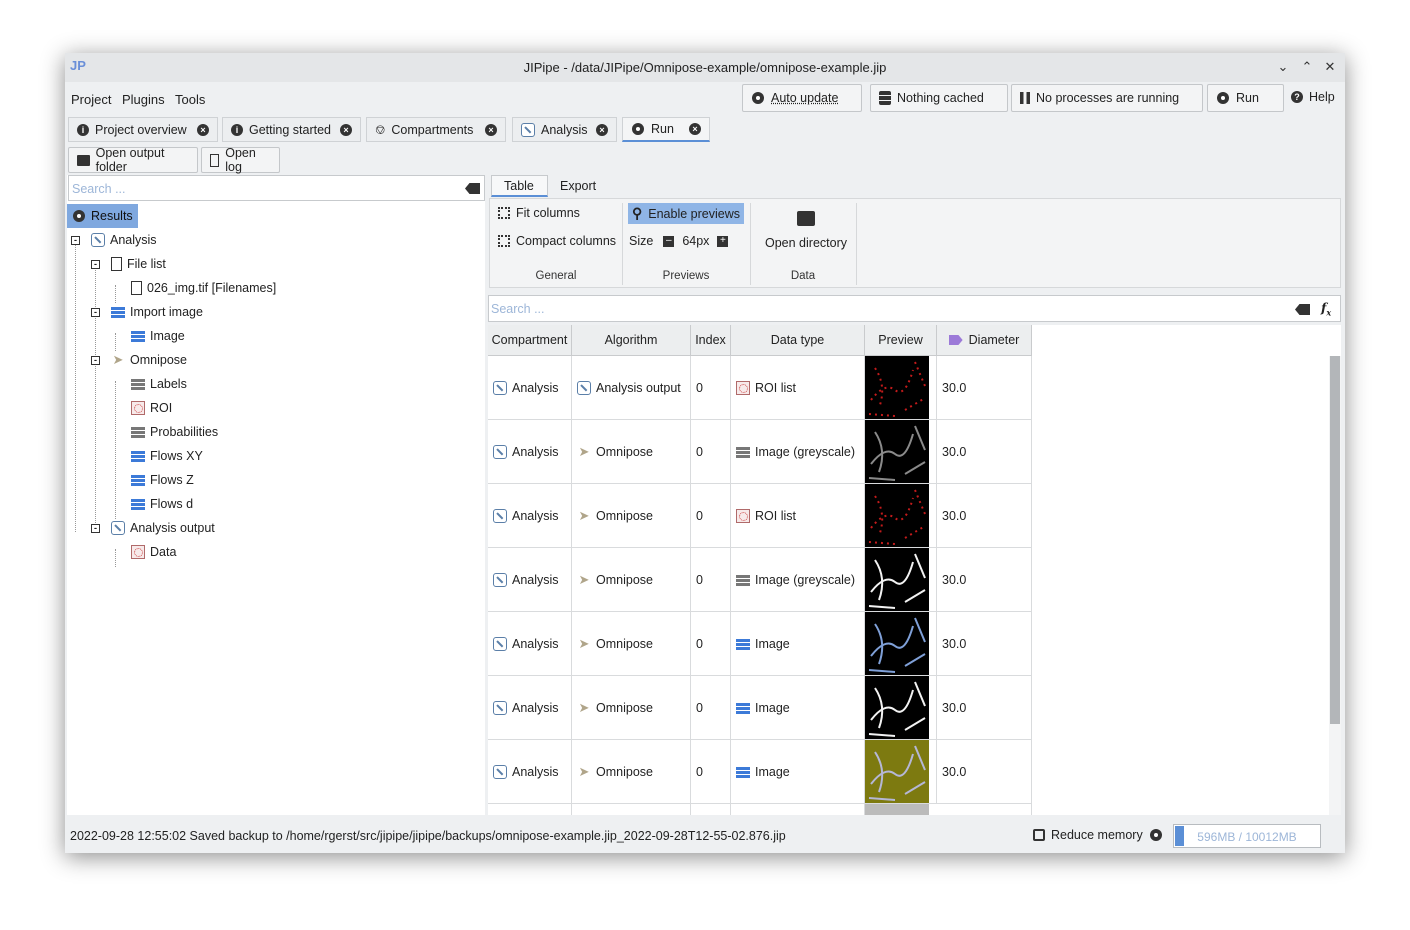 This screenshot has width=1410, height=930. Describe the element at coordinates (124, 240) in the screenshot. I see `tree-node-analysis: Analysis` at that location.